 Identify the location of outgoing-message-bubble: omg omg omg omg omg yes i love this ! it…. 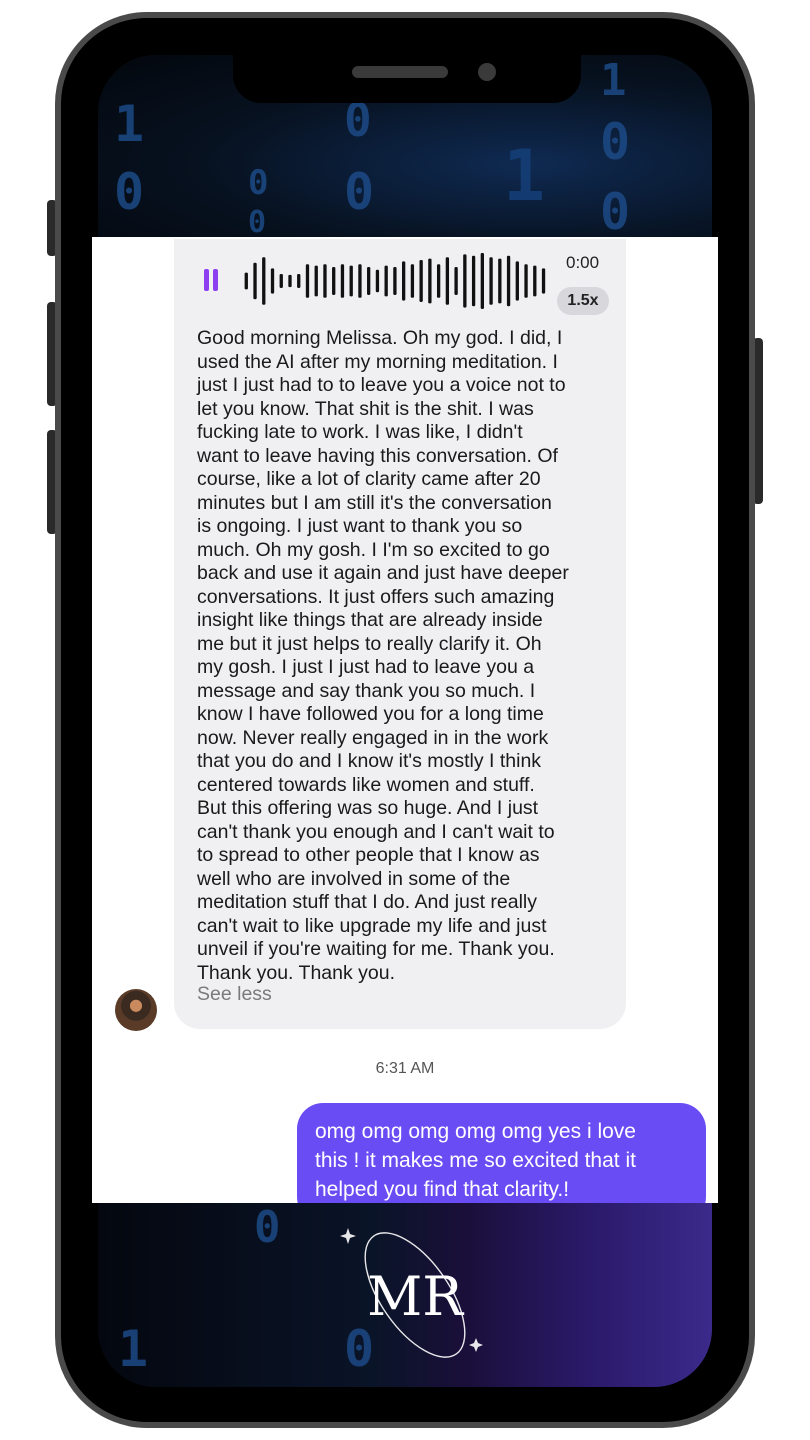
(501, 1153).